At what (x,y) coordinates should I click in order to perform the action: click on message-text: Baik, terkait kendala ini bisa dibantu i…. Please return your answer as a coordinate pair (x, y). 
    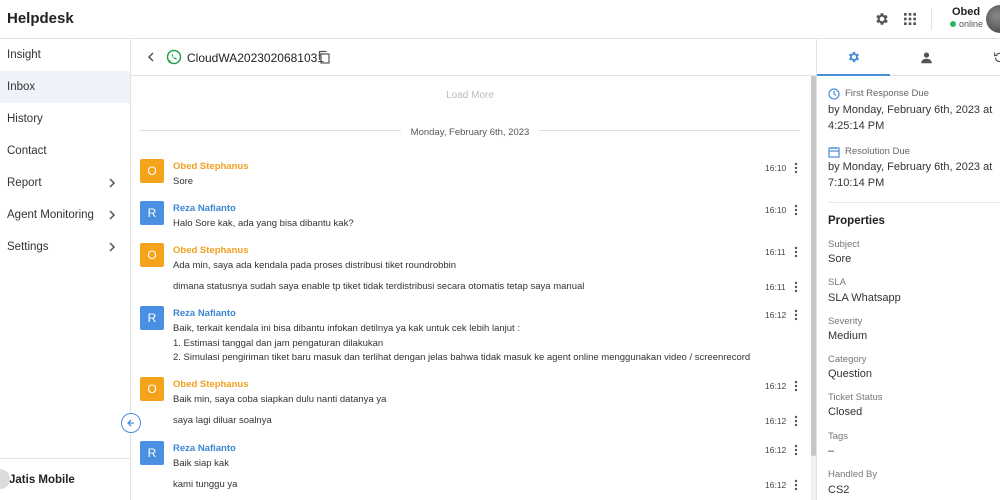
    Looking at the image, I should click on (346, 328).